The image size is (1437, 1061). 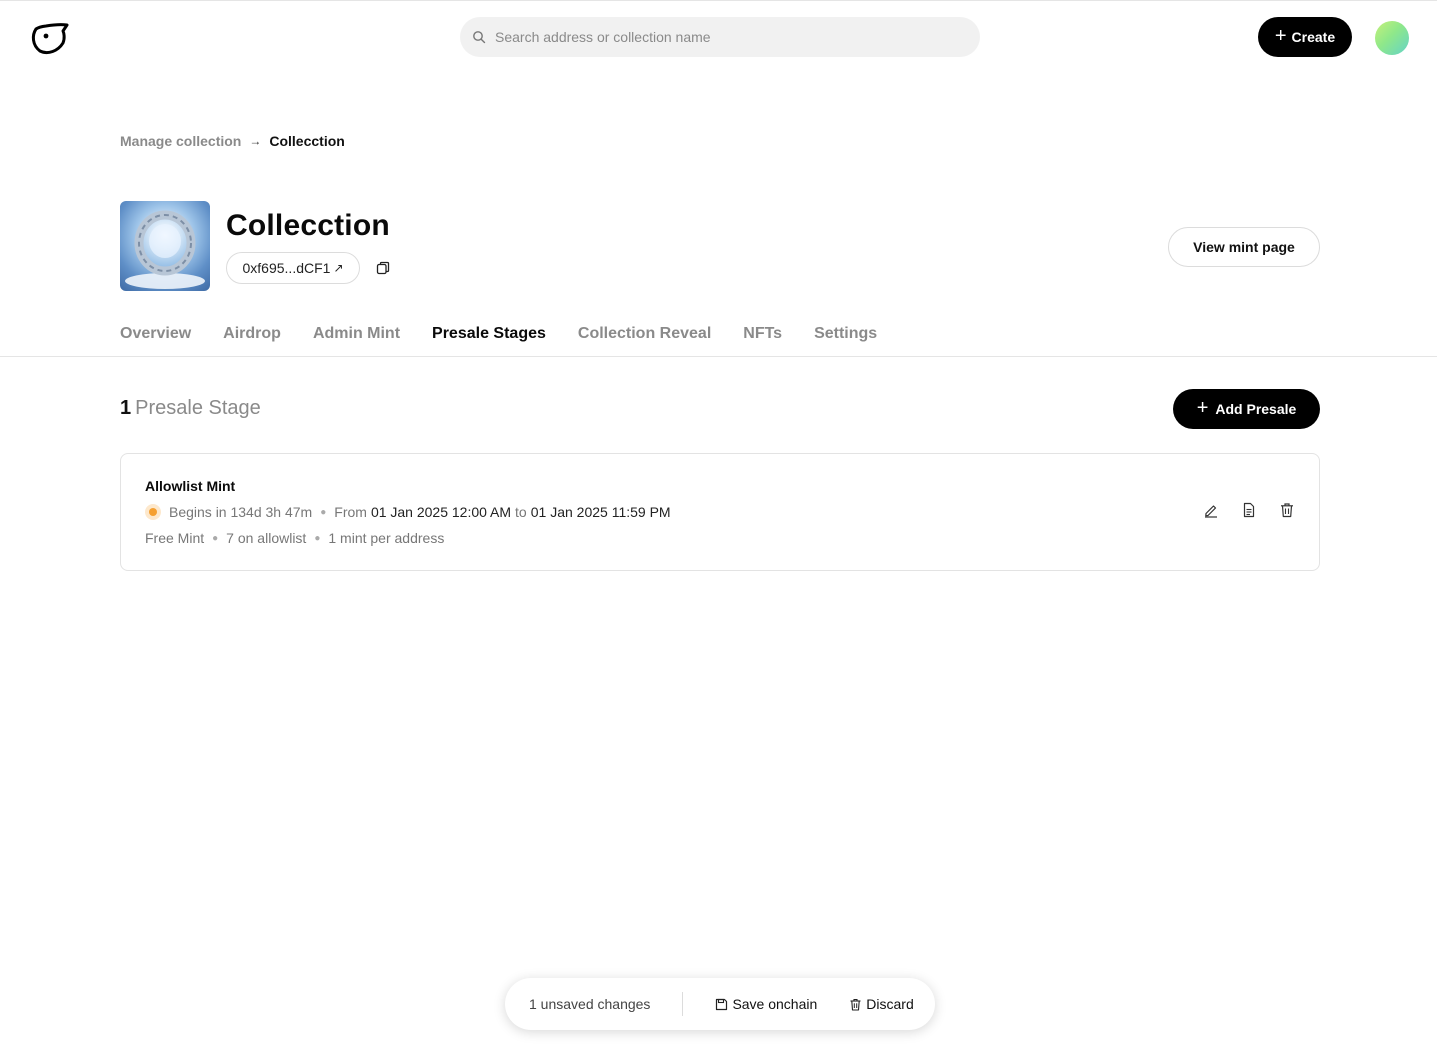 I want to click on stage-from-label: From, so click(x=350, y=512).